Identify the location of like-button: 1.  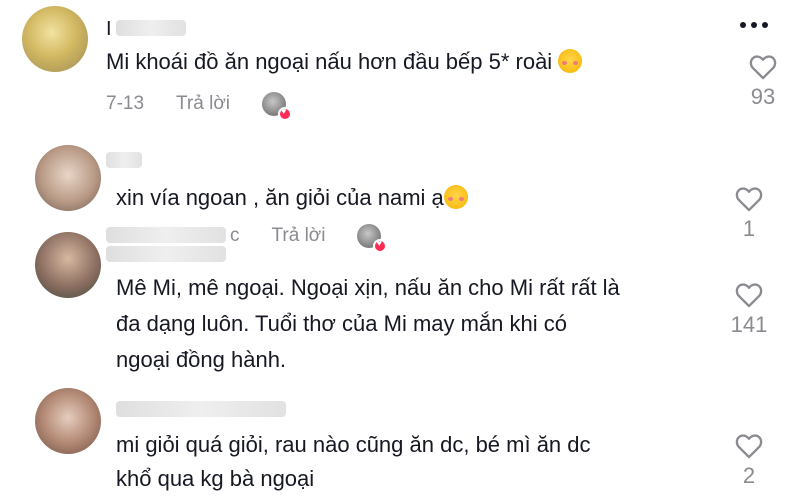
(749, 214).